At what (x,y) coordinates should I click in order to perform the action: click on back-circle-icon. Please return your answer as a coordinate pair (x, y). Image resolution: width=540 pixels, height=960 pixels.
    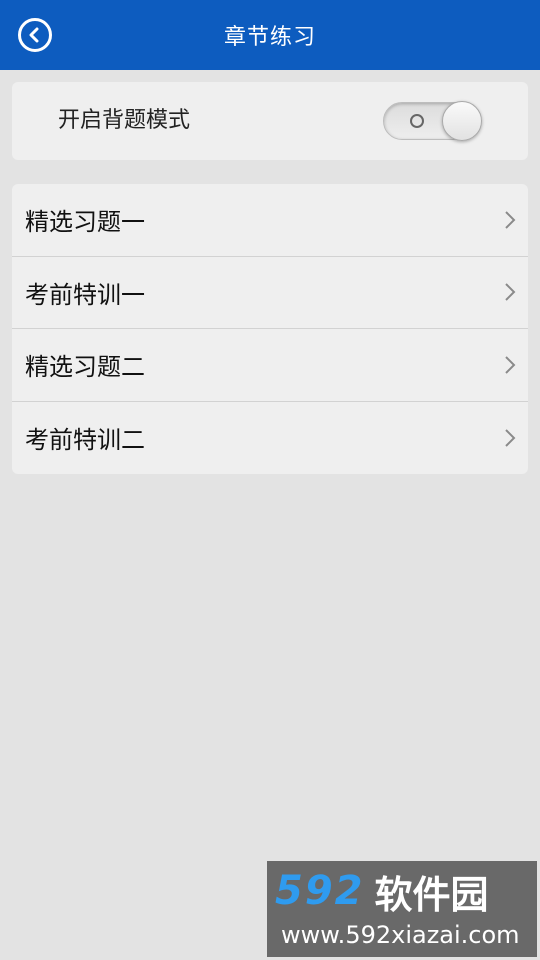
    Looking at the image, I should click on (34, 35).